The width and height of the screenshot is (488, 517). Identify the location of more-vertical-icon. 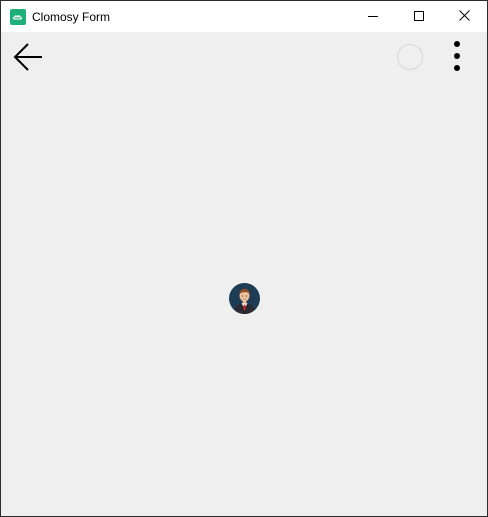
(457, 58).